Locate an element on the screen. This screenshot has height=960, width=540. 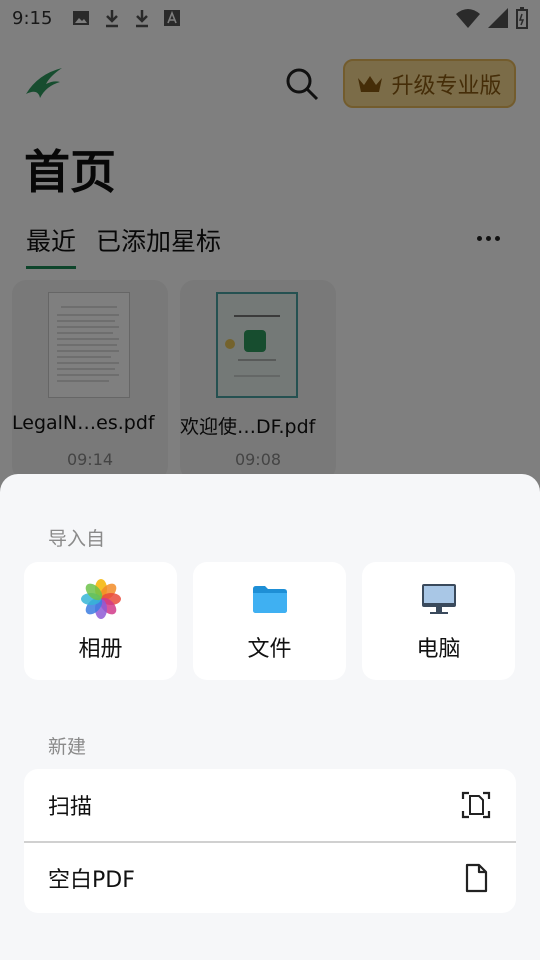
import-files-button: 文件 is located at coordinates (269, 621).